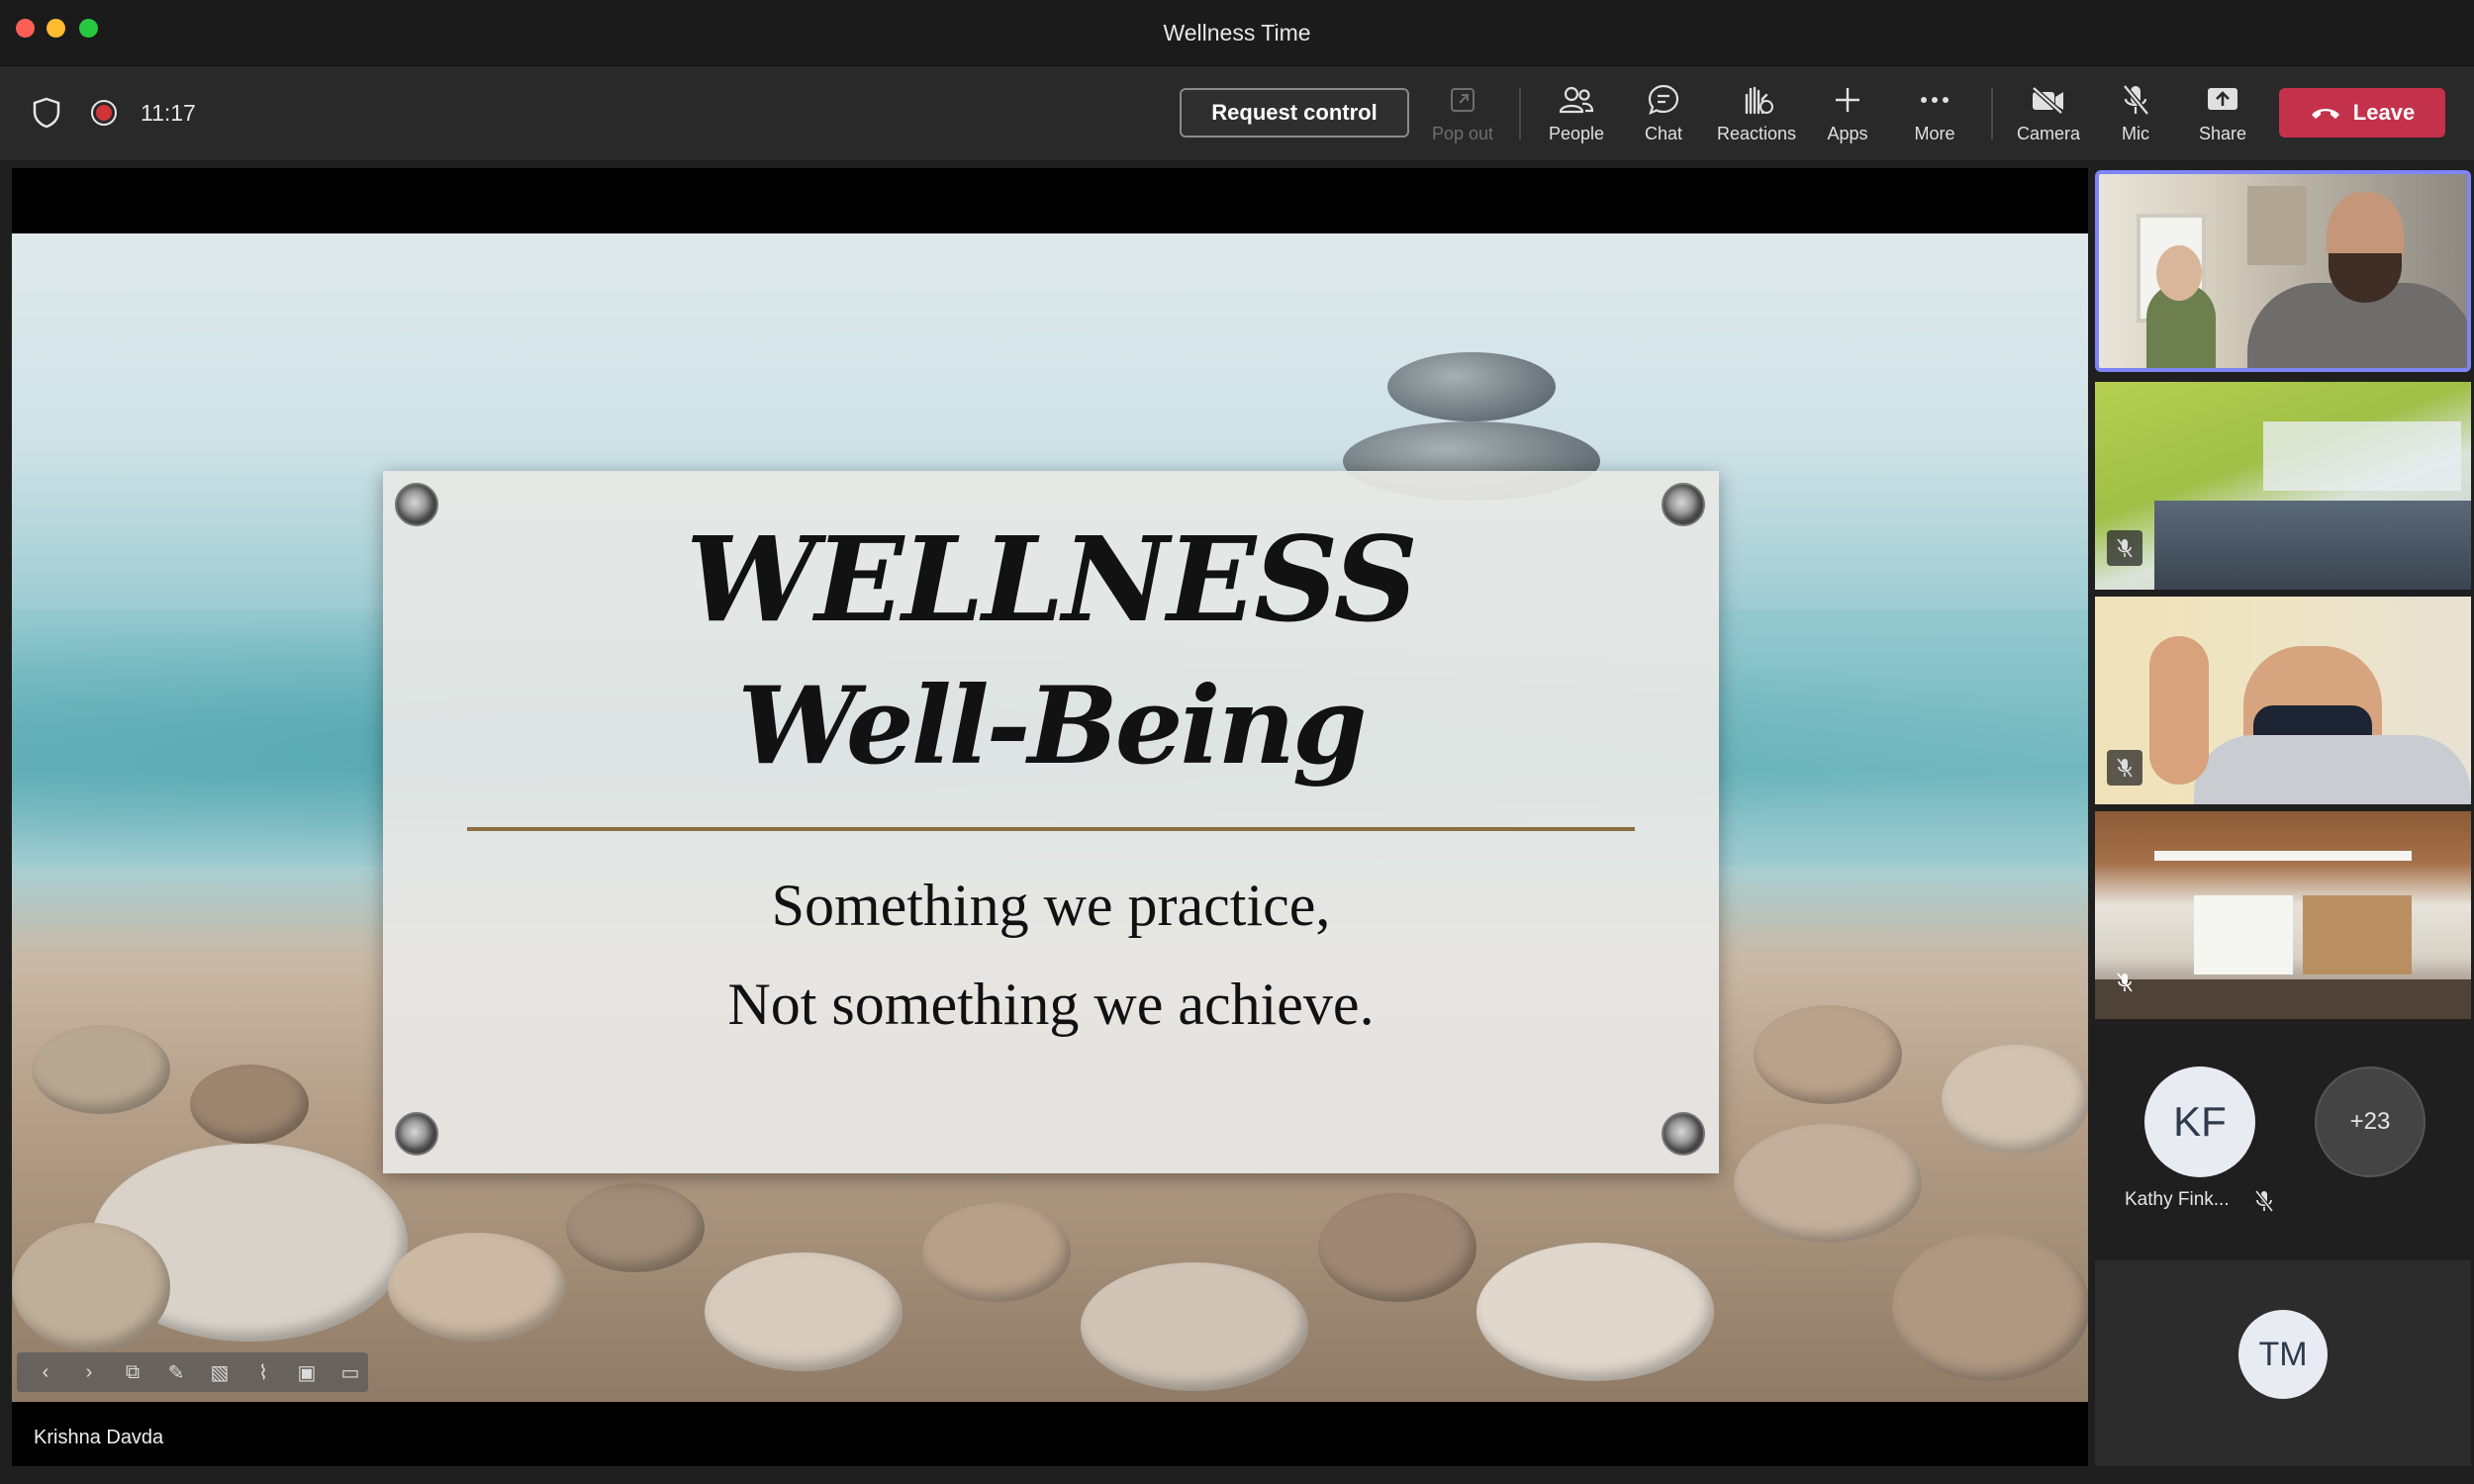 This screenshot has width=2474, height=1484. I want to click on avatar-kathy: KF, so click(2200, 1122).